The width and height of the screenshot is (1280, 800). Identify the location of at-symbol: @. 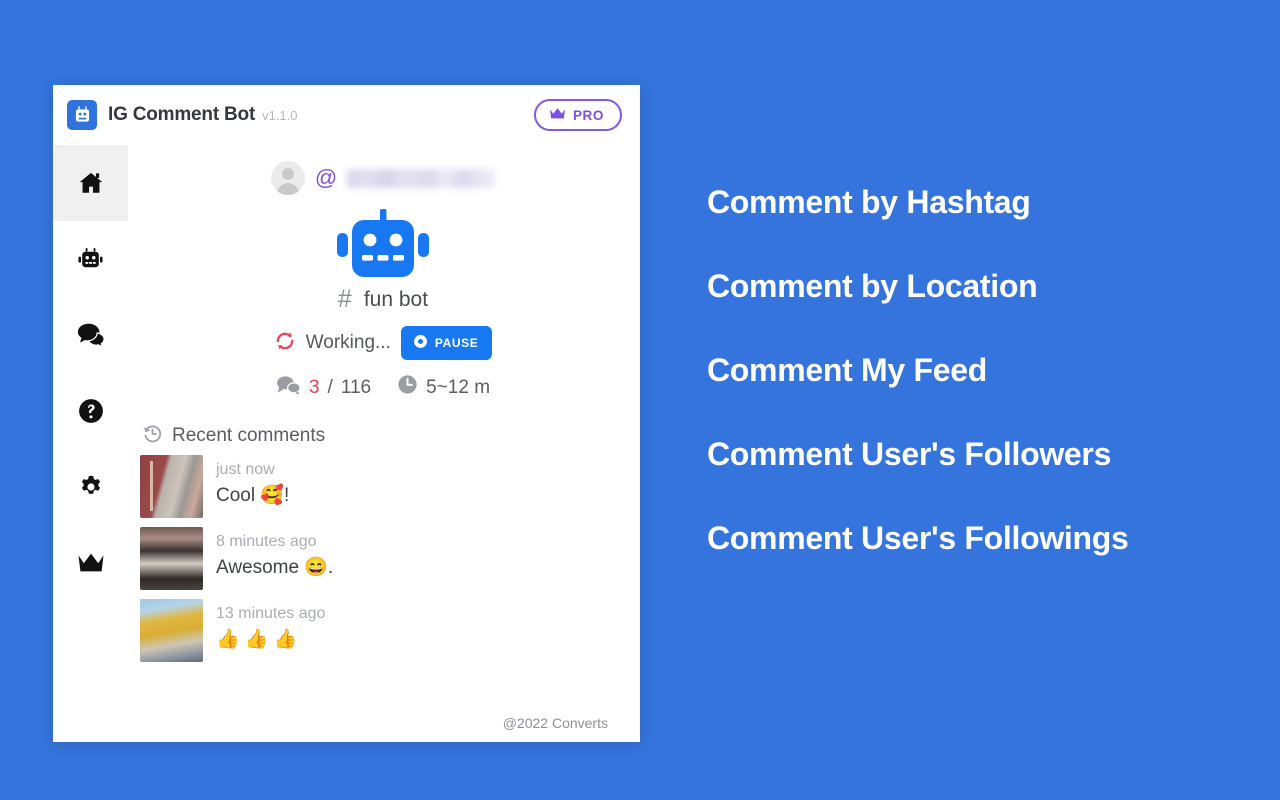
(326, 177).